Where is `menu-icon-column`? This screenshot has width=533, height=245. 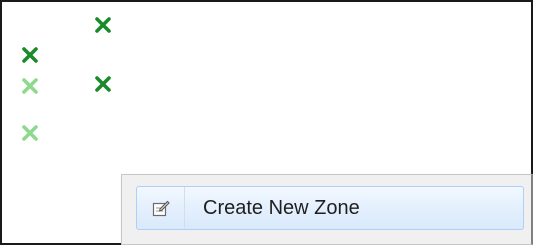 menu-icon-column is located at coordinates (161, 208).